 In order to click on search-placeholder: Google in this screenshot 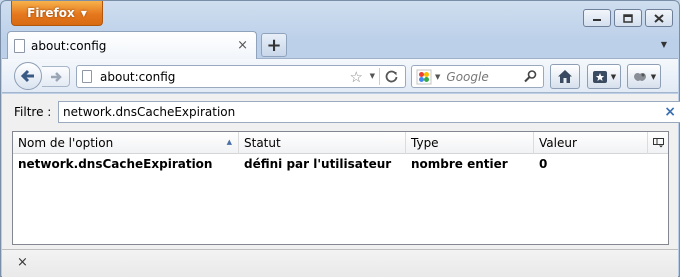, I will do `click(467, 76)`.